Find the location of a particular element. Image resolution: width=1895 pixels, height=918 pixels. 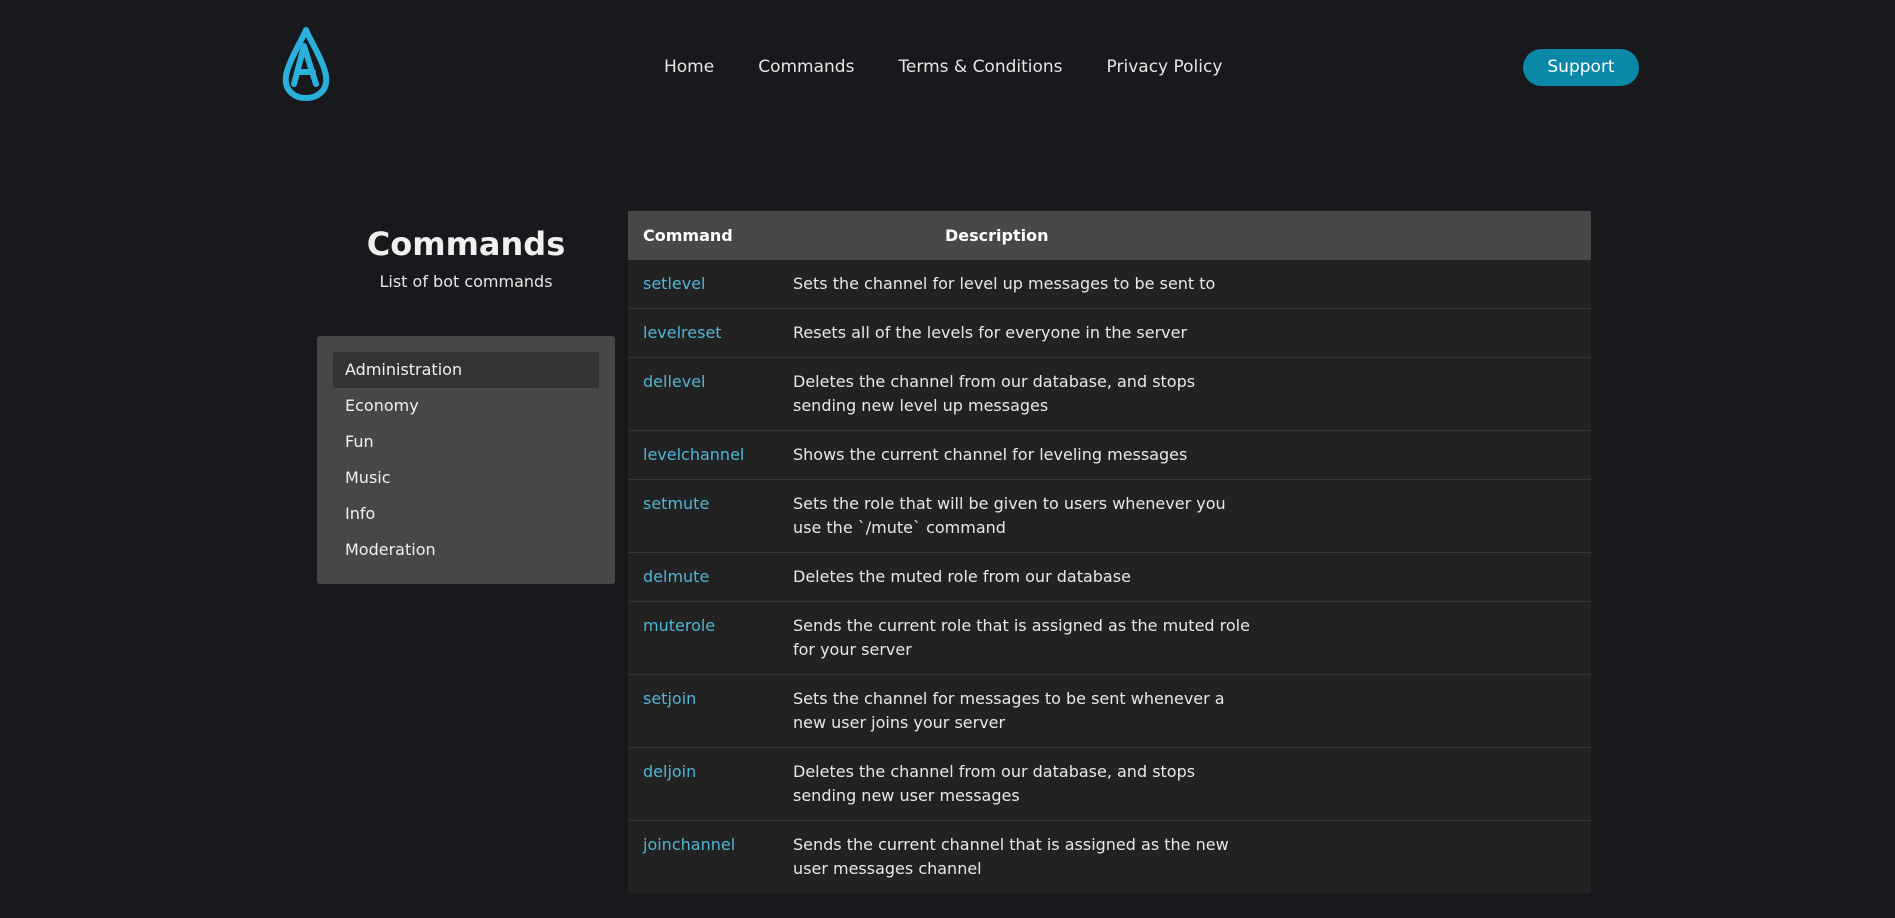

category-economy: Economy is located at coordinates (466, 406).